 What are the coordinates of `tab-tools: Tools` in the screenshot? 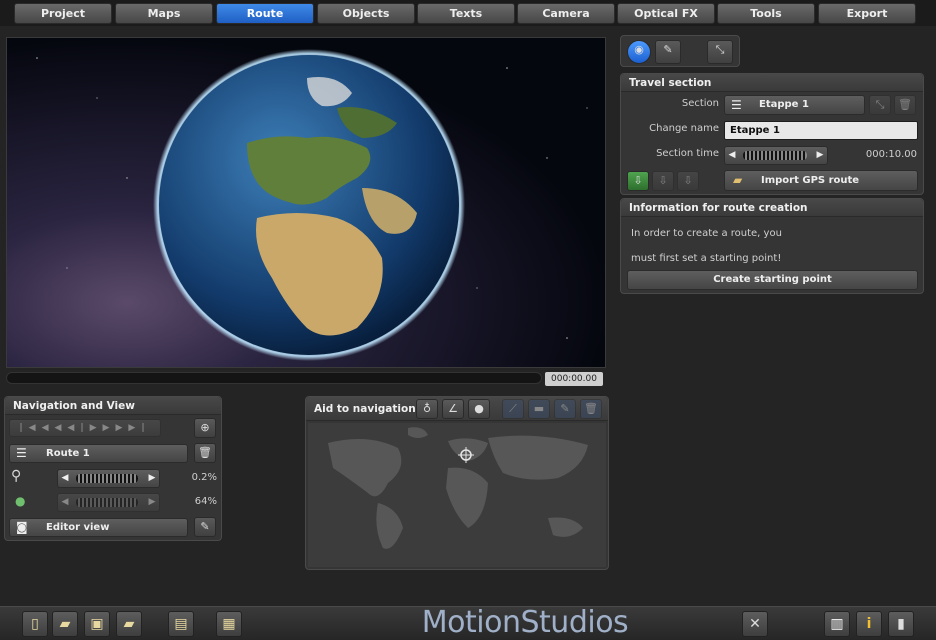 It's located at (766, 13).